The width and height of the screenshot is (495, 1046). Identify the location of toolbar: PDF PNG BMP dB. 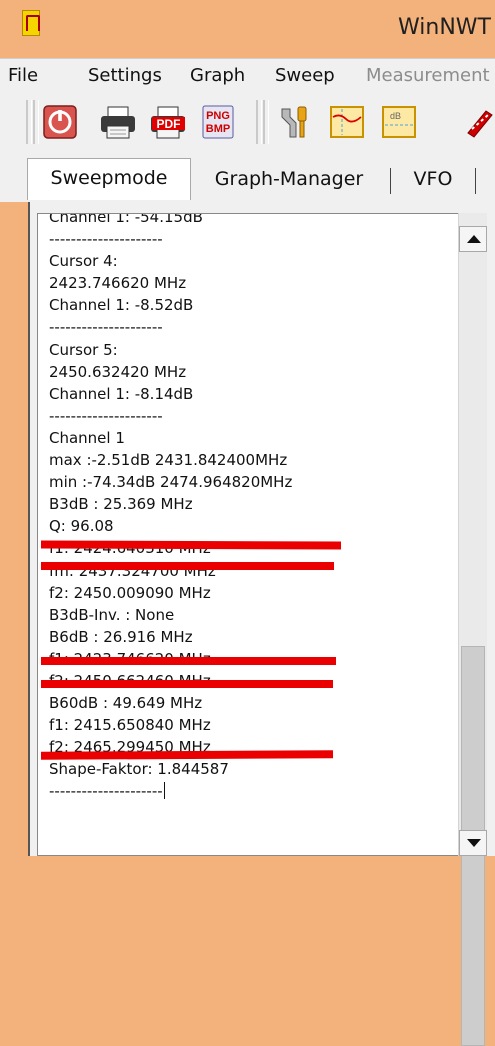
(247, 124).